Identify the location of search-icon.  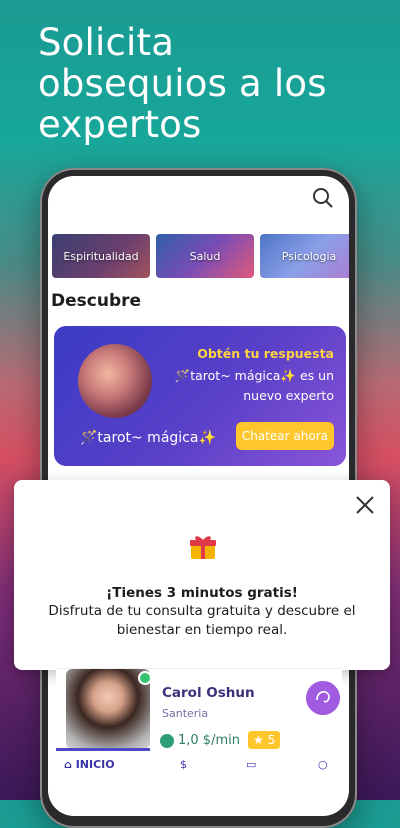
(323, 198).